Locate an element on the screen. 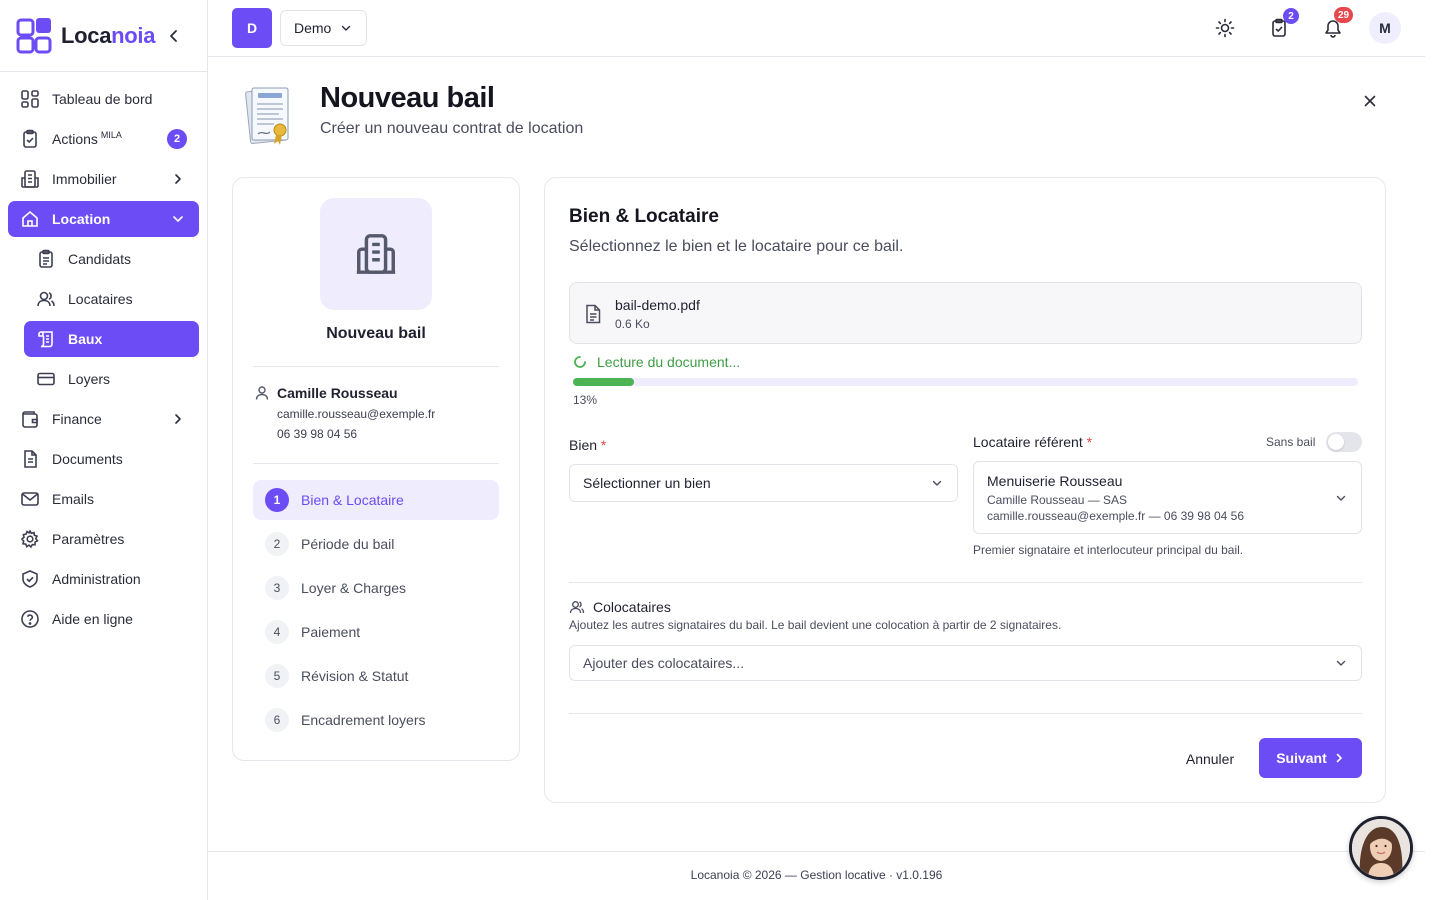 Image resolution: width=1440 pixels, height=900 pixels. sidebar-item-finance: Finance is located at coordinates (103, 419).